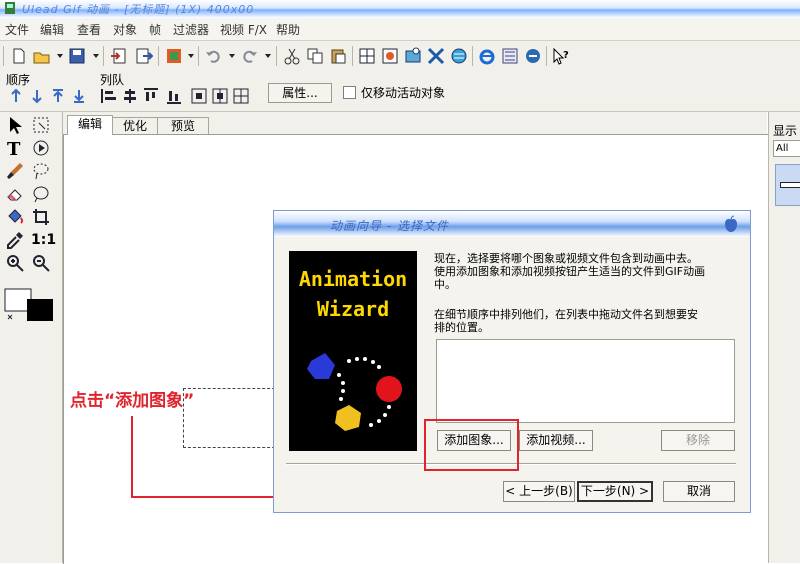 The image size is (800, 564). What do you see at coordinates (349, 92) in the screenshot?
I see `only-move-active-checkbox` at bounding box center [349, 92].